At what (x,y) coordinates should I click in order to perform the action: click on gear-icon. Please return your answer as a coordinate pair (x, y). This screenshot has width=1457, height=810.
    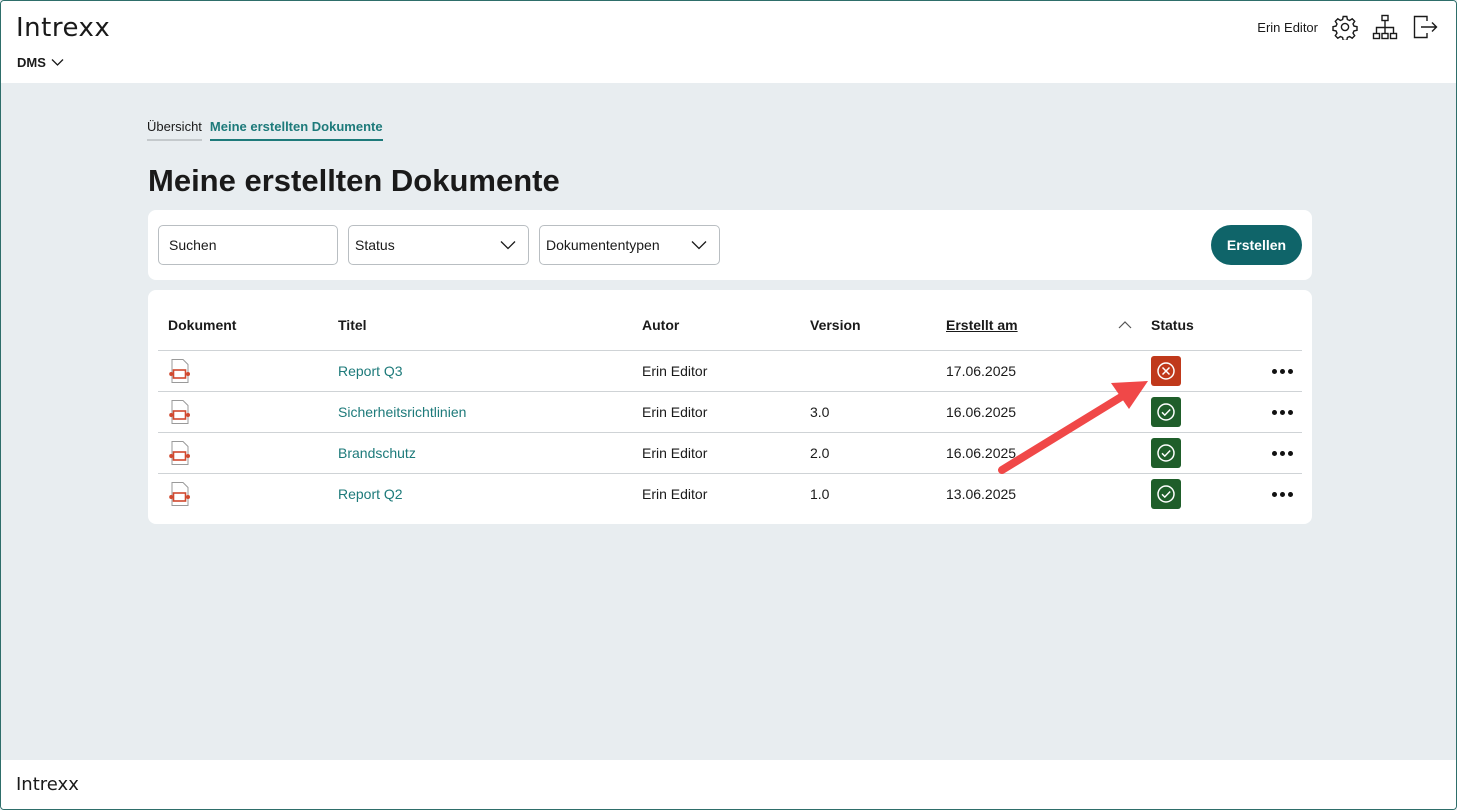
    Looking at the image, I should click on (1345, 27).